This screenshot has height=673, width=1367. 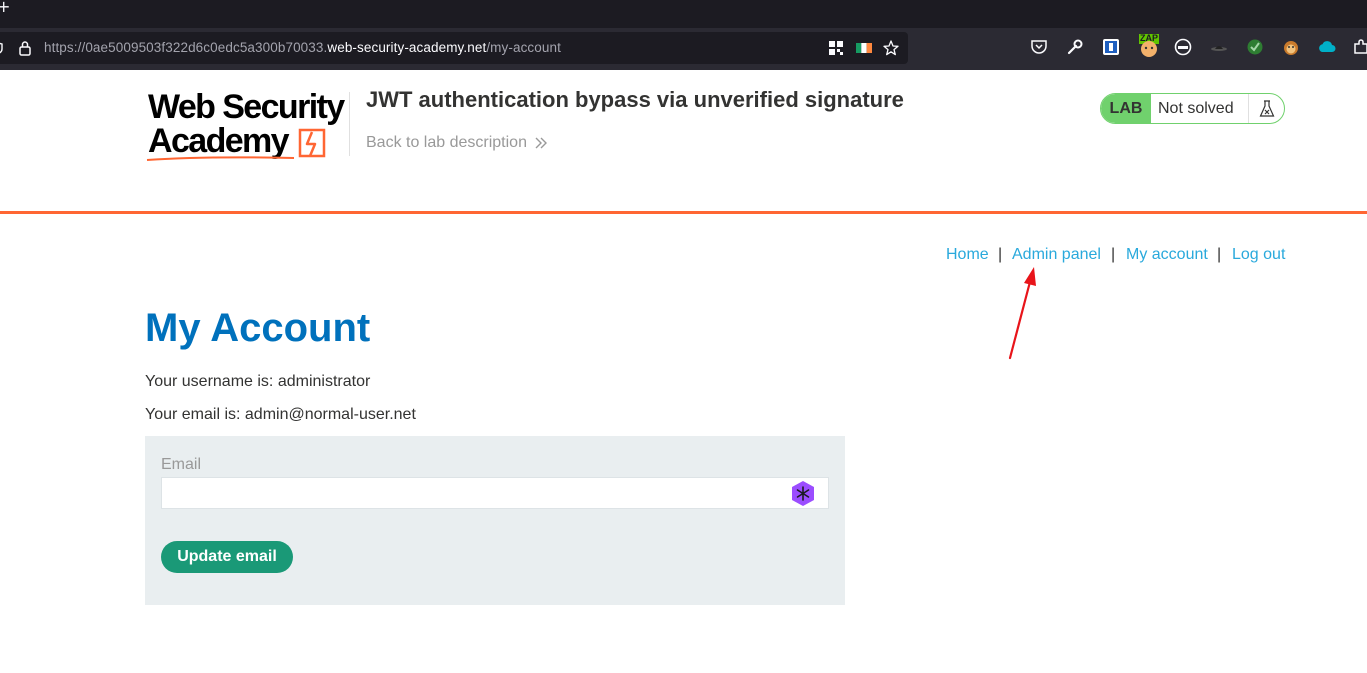 I want to click on logo-bolt-icon, so click(x=312, y=143).